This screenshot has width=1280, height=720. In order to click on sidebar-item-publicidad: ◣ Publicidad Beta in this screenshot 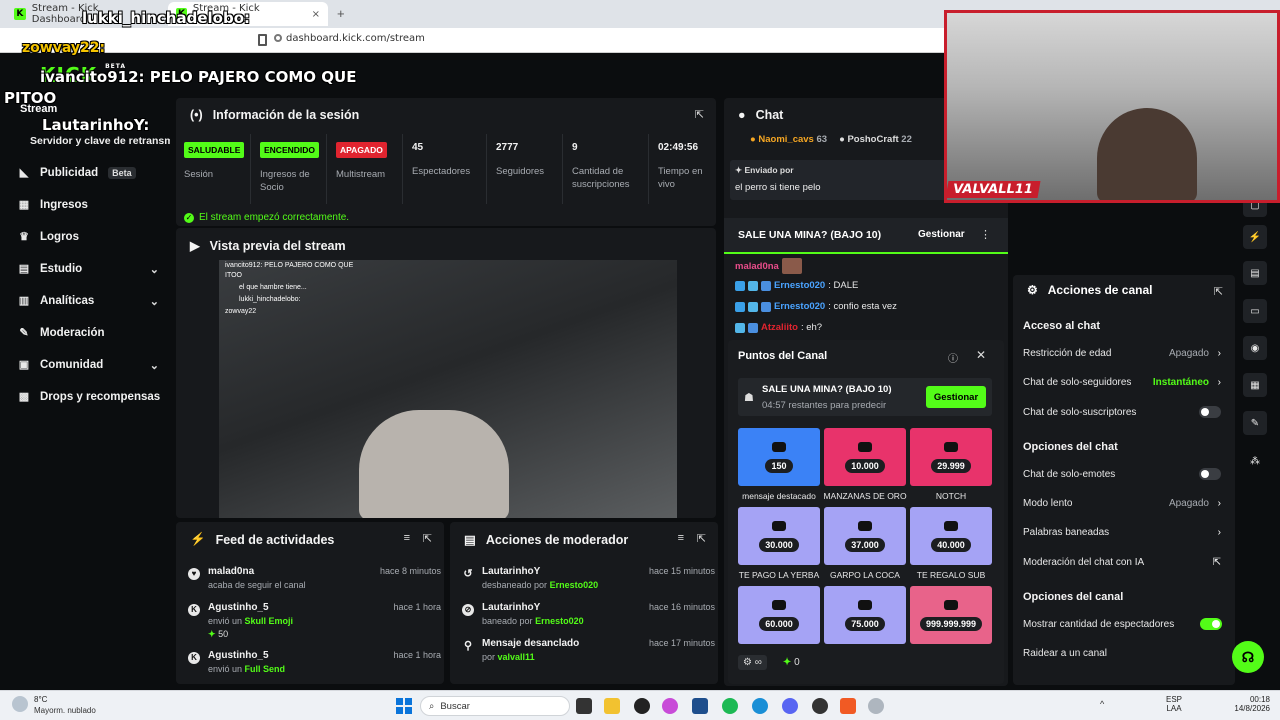, I will do `click(90, 173)`.